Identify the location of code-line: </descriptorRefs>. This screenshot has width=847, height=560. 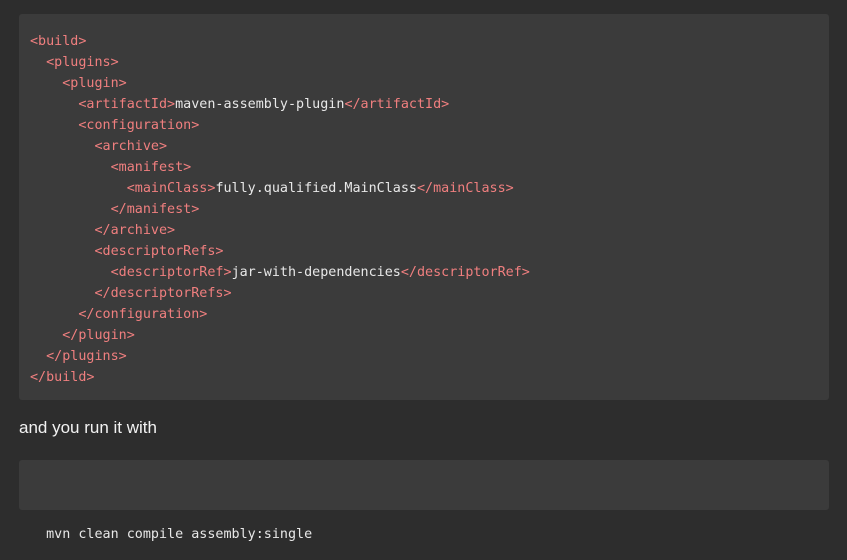
(429, 293).